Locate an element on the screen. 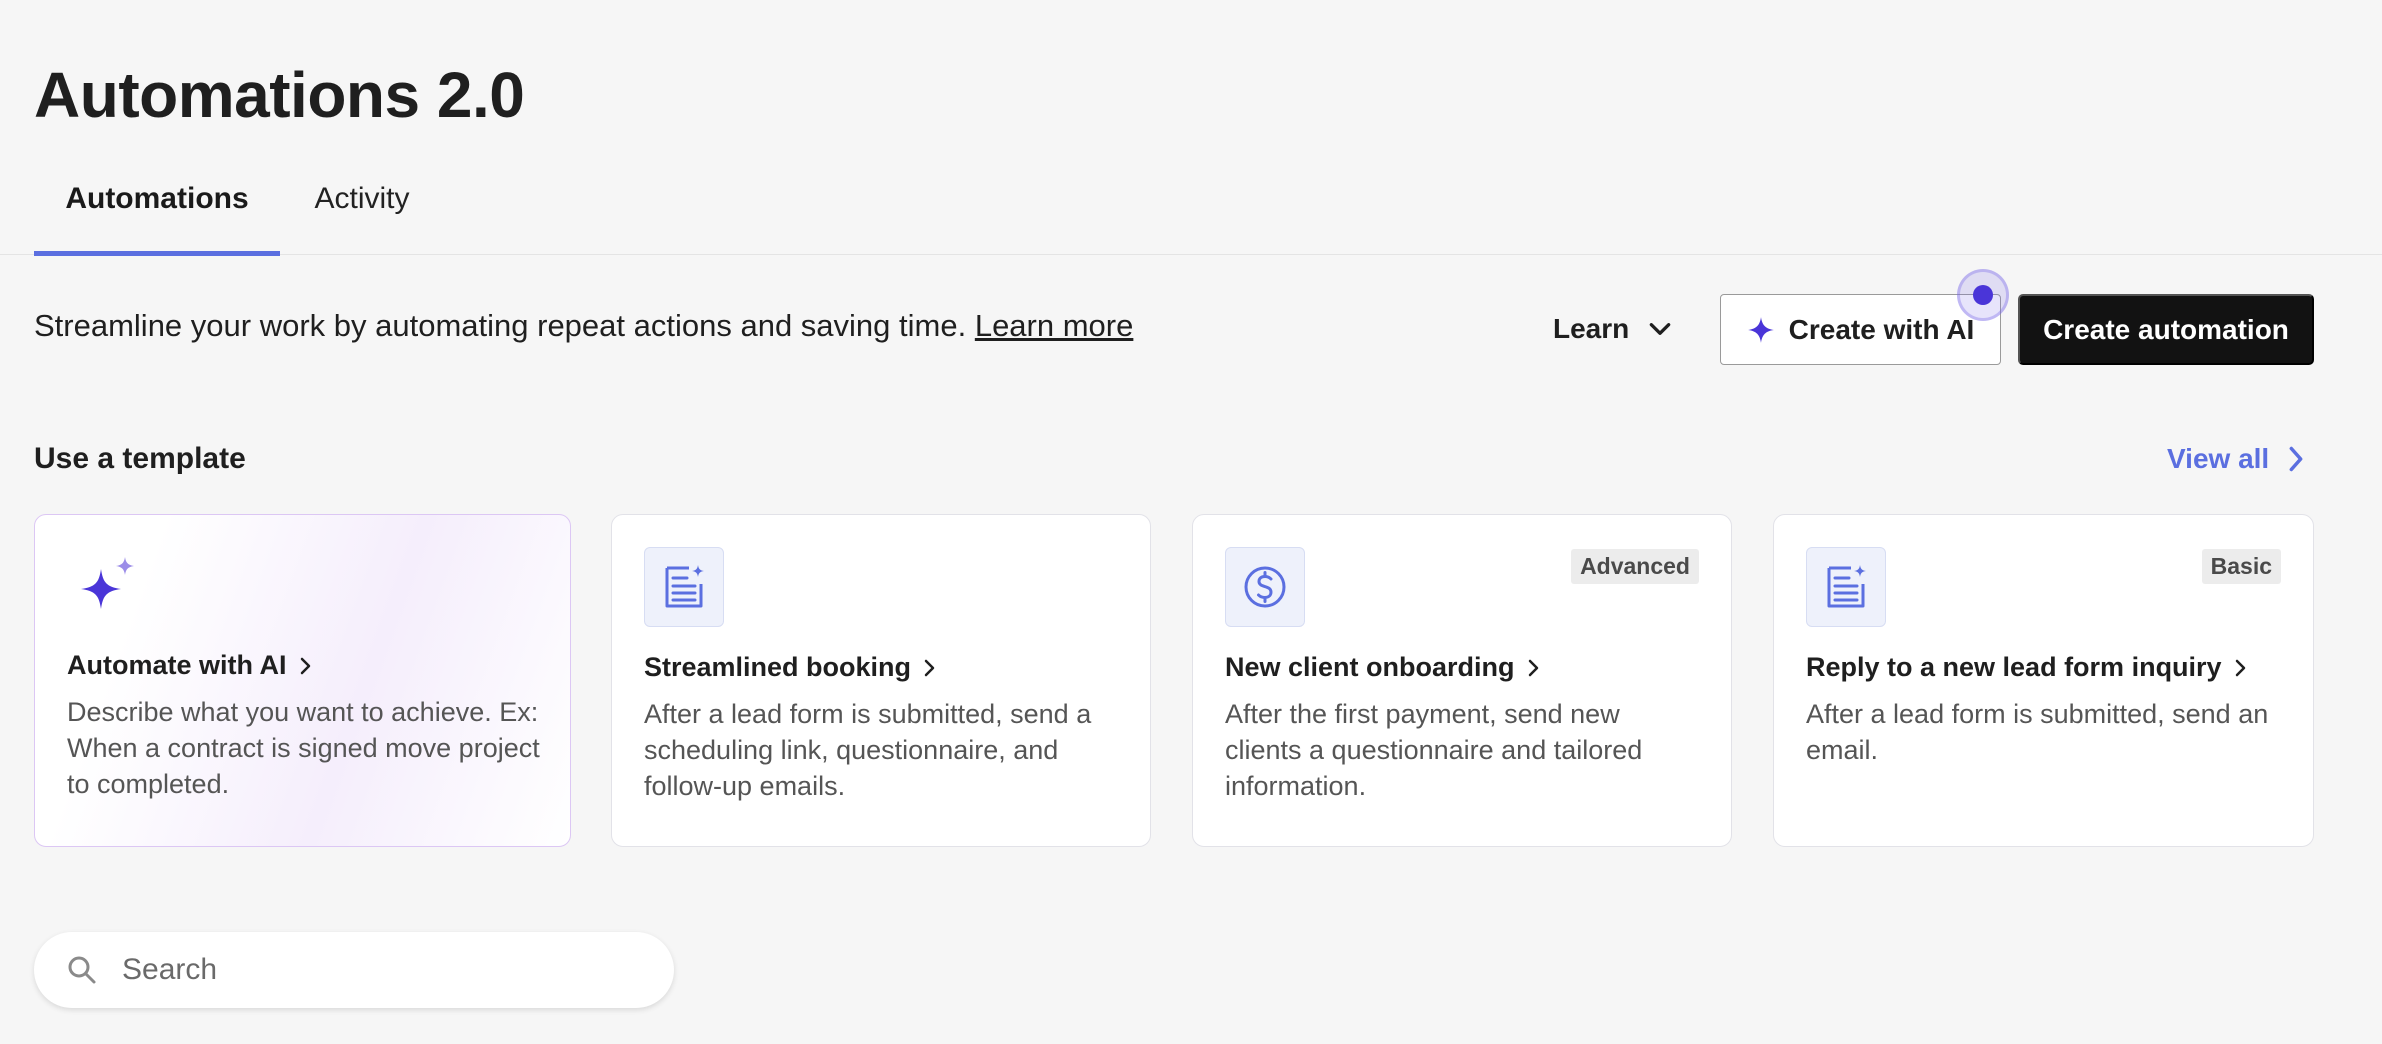 The height and width of the screenshot is (1044, 2382). learn-more-link: Learn more is located at coordinates (1054, 325).